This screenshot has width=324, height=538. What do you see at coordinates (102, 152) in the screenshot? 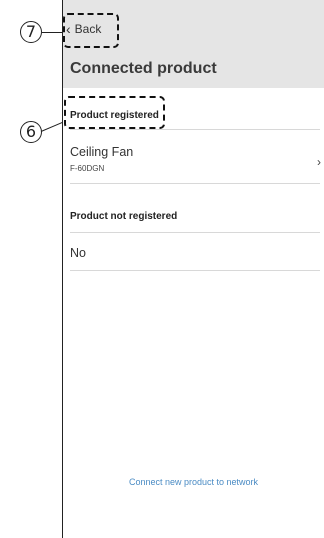
I see `product-name: Ceiling Fan` at bounding box center [102, 152].